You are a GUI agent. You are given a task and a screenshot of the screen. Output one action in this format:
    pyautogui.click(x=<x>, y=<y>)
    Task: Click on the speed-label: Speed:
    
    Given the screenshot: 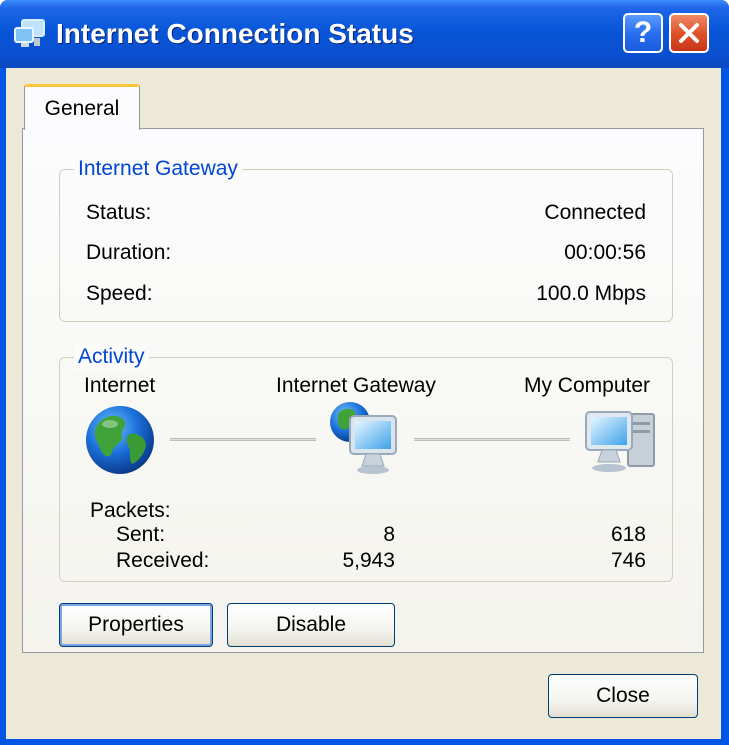 What is the action you would take?
    pyautogui.click(x=119, y=293)
    